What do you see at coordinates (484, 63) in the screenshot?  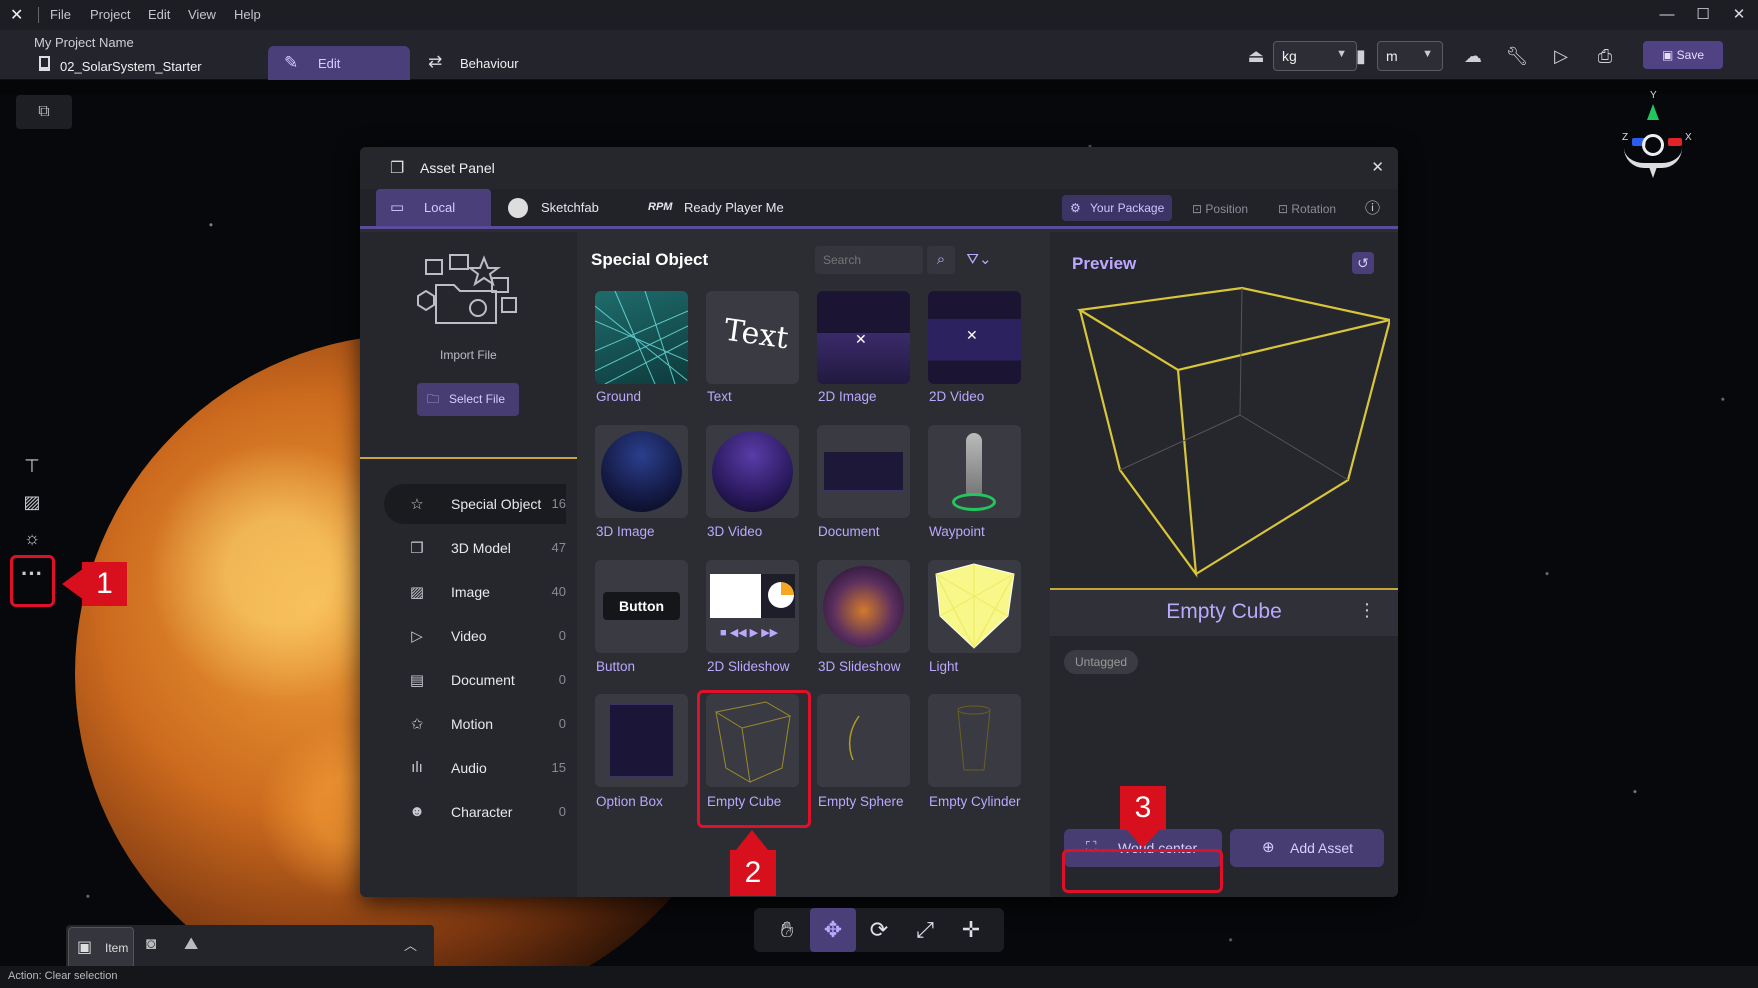 I see `tab-behaviour: ⇄ Behaviour` at bounding box center [484, 63].